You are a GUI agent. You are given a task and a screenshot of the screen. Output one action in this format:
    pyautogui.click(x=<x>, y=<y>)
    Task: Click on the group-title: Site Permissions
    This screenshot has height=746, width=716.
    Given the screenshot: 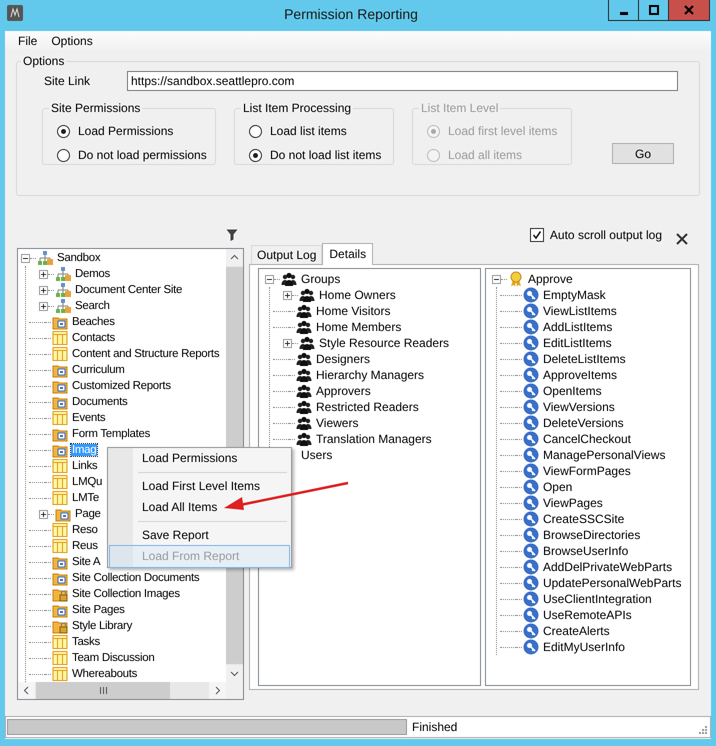 What is the action you would take?
    pyautogui.click(x=96, y=108)
    